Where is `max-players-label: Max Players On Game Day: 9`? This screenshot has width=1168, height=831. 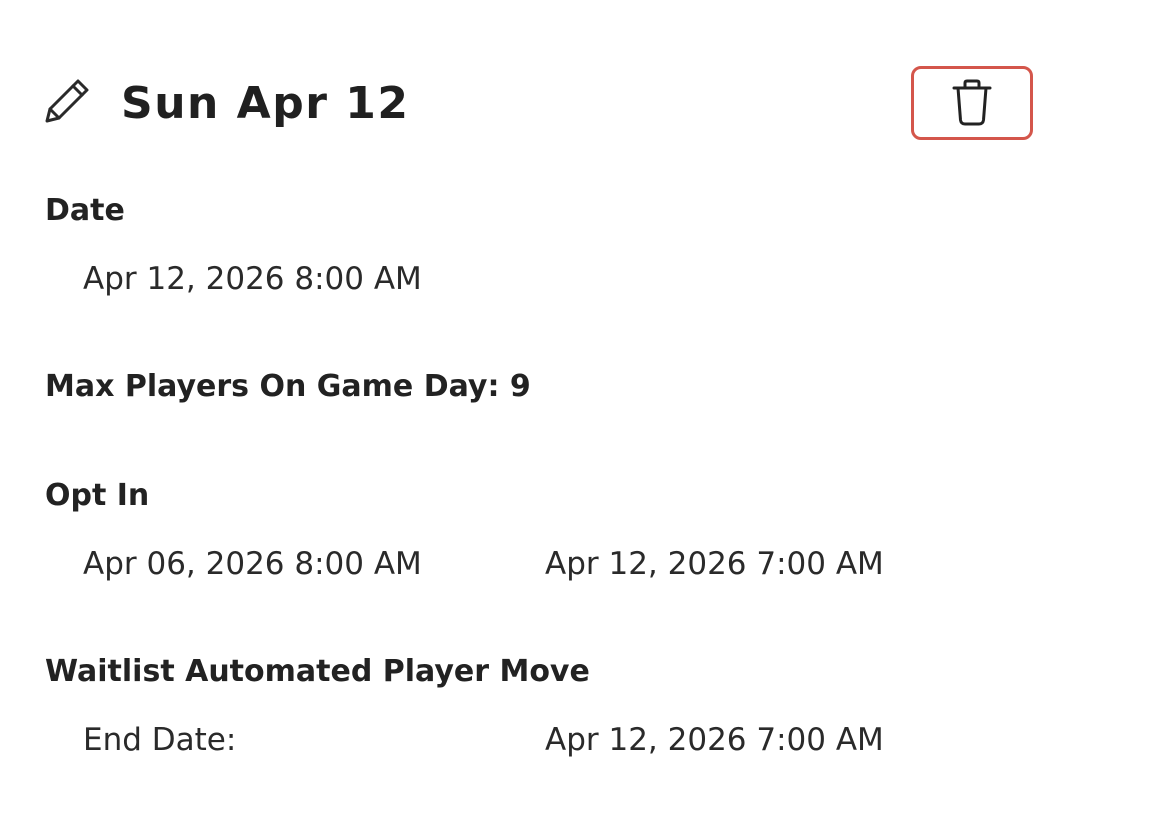
max-players-label: Max Players On Game Day: 9 is located at coordinates (288, 386).